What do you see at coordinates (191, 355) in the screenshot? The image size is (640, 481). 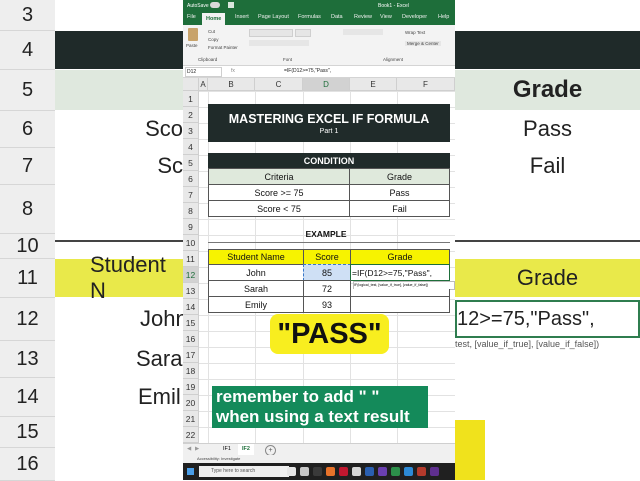 I see `row-header: 17` at bounding box center [191, 355].